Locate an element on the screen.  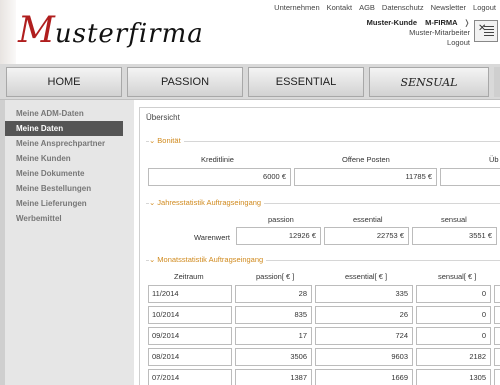
sidebar-item-adm-daten: Meine ADM-Daten is located at coordinates (64, 113).